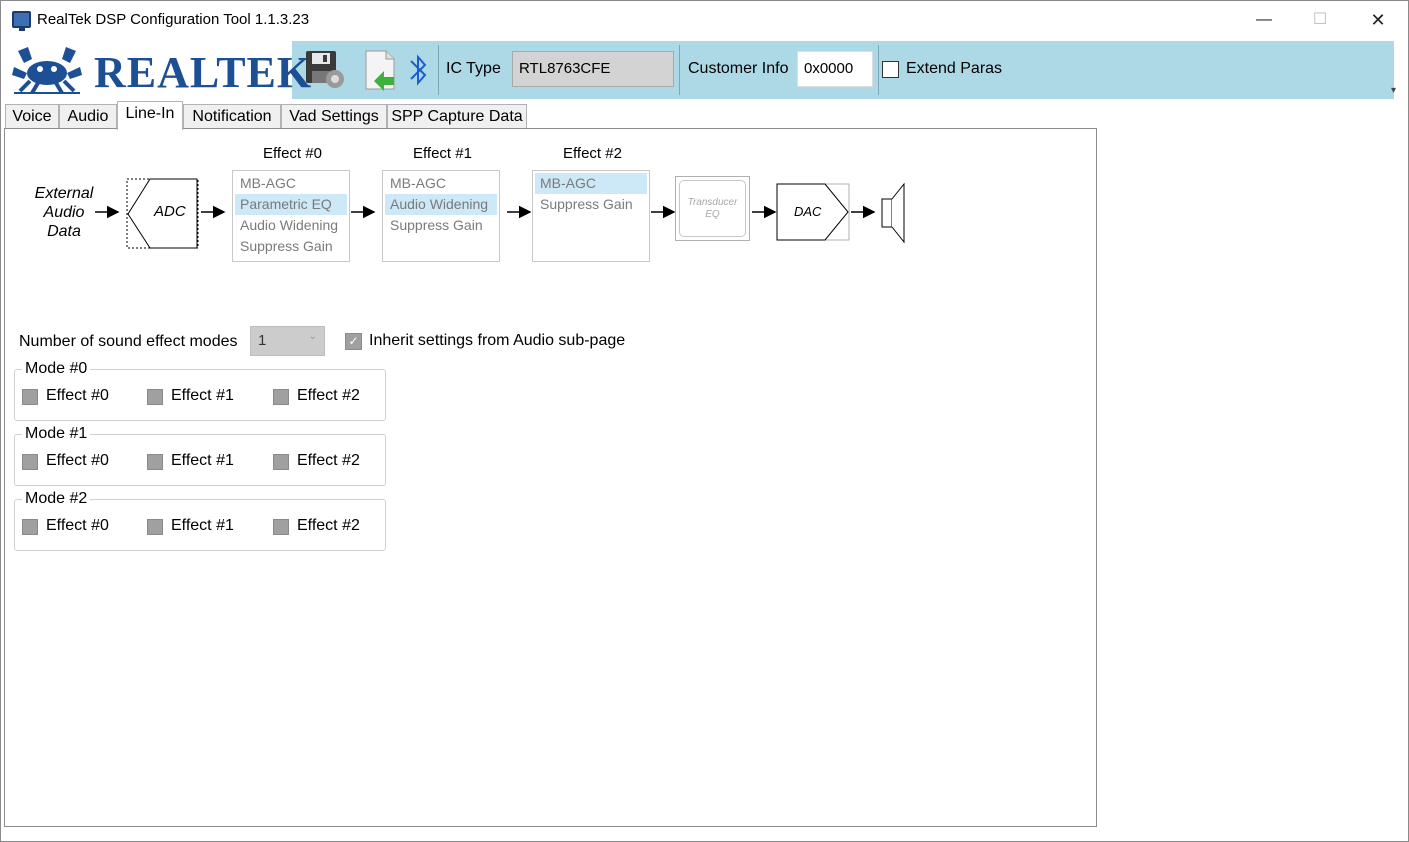 The width and height of the screenshot is (1409, 842). I want to click on tab-voice: Voice, so click(32, 116).